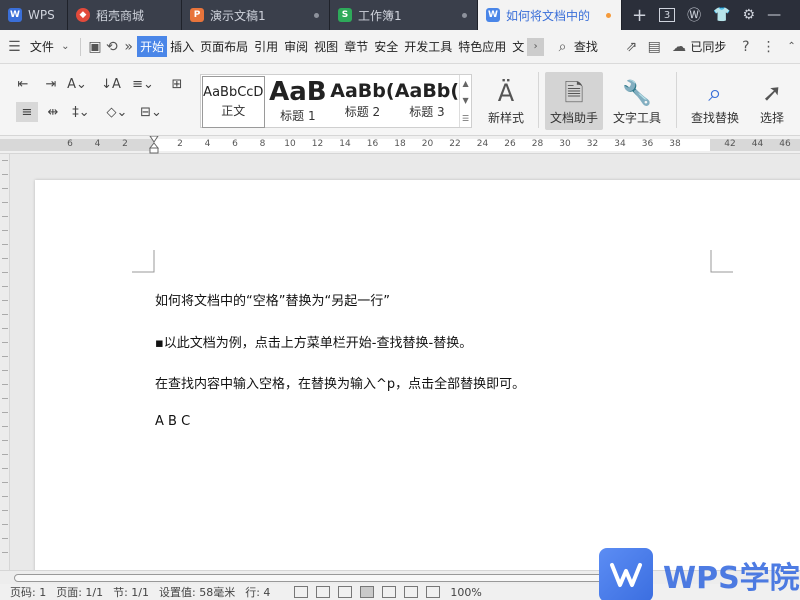  Describe the element at coordinates (53, 112) in the screenshot. I see `distributed-align-icon: ⇹` at that location.